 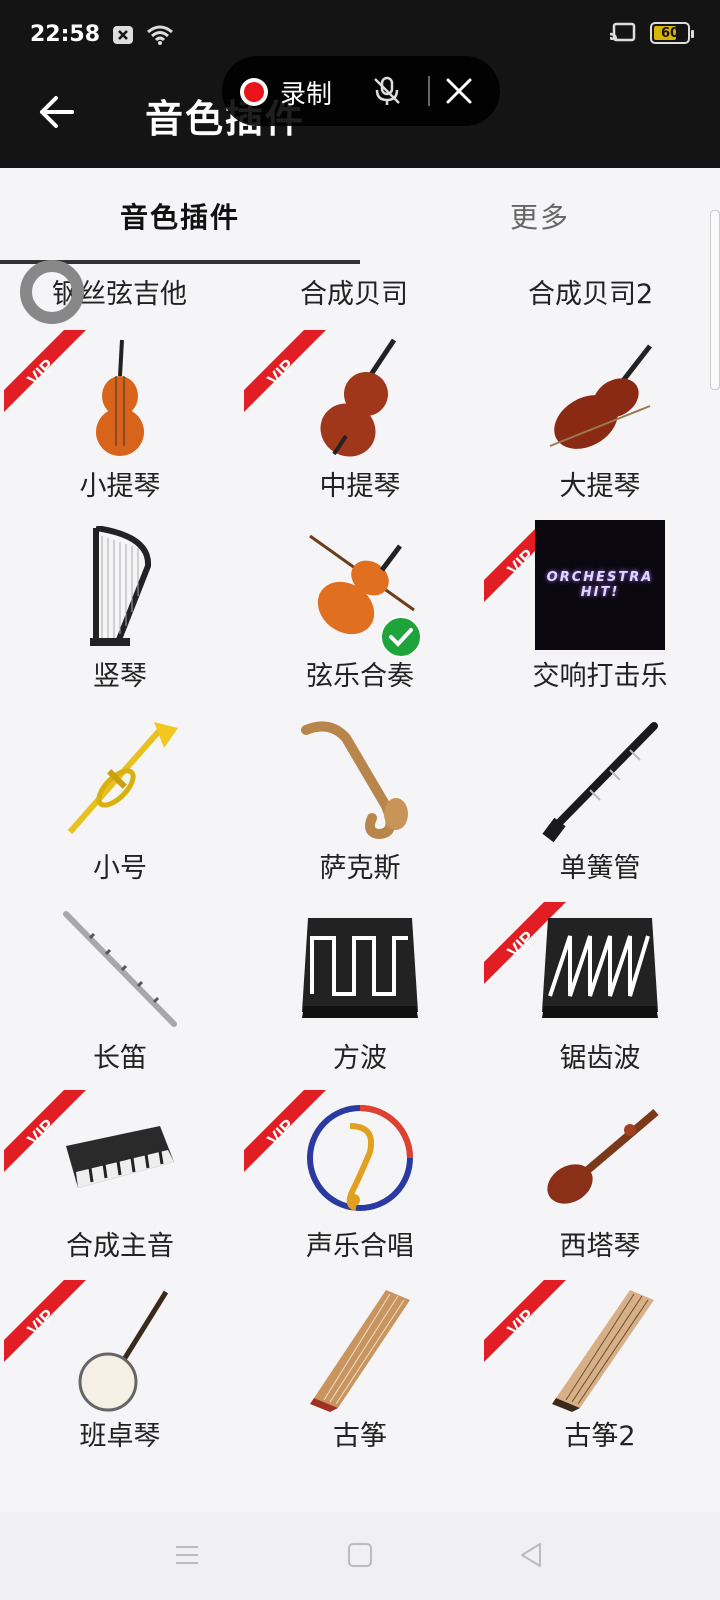 What do you see at coordinates (56, 112) in the screenshot?
I see `back-arrow-icon` at bounding box center [56, 112].